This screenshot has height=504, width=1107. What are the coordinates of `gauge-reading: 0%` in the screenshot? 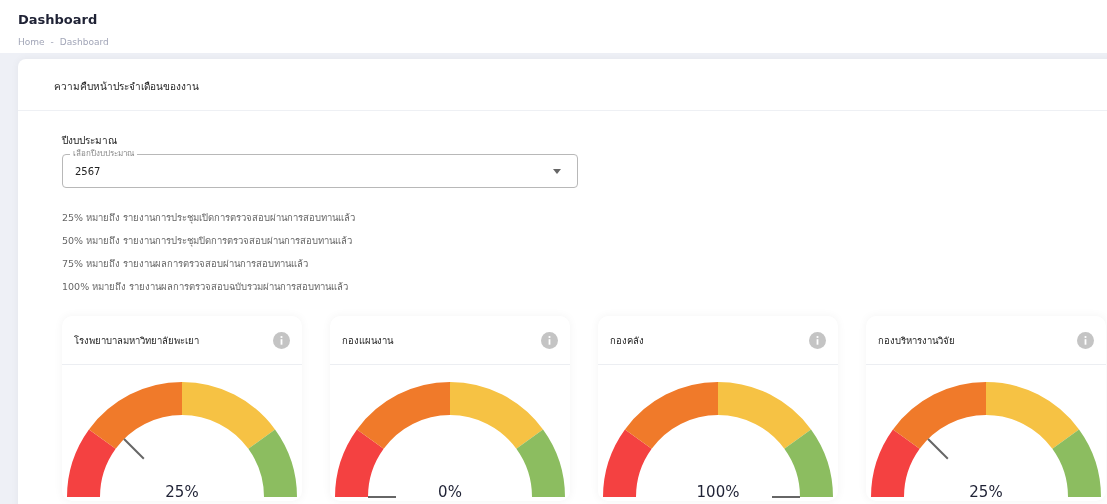 It's located at (450, 492).